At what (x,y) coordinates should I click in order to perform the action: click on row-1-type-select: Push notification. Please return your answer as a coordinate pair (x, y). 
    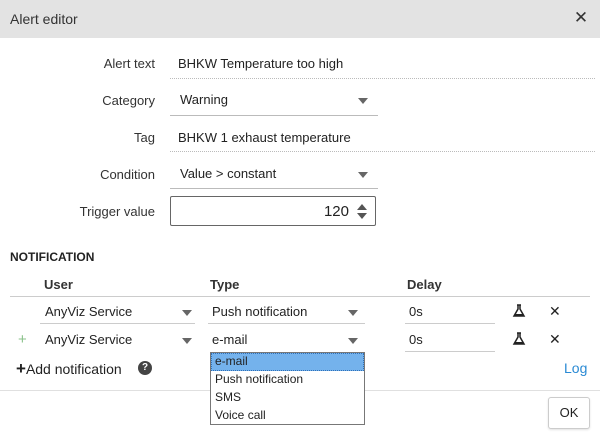
    Looking at the image, I should click on (259, 311).